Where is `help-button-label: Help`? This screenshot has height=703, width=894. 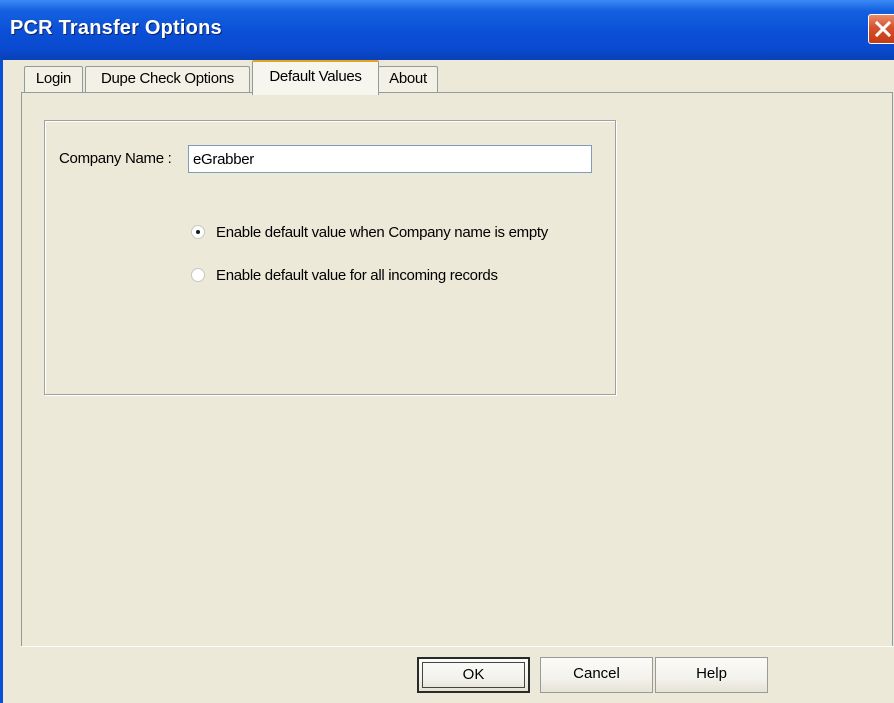
help-button-label: Help is located at coordinates (711, 673).